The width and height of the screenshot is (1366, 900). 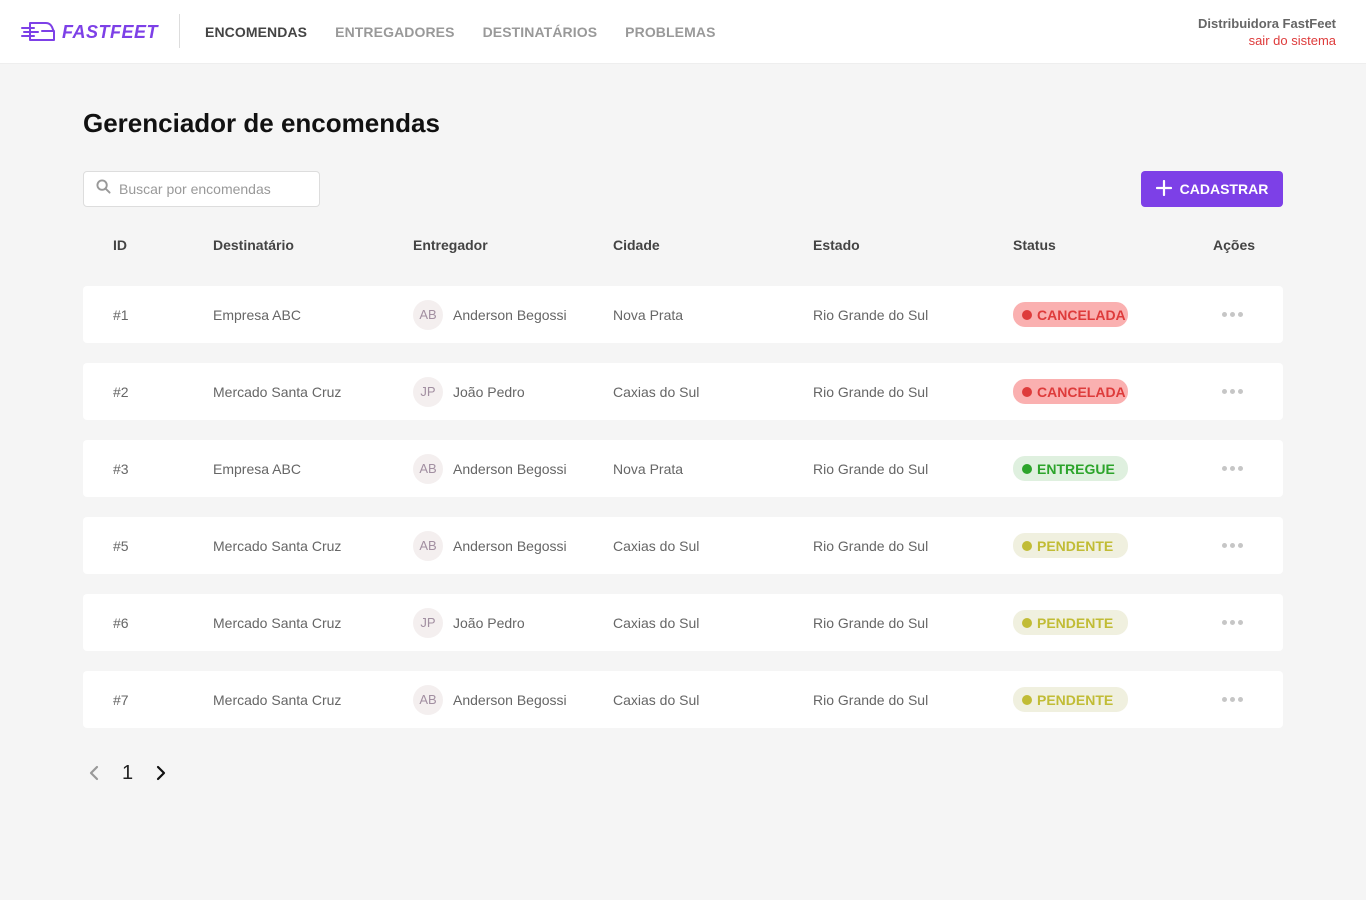 I want to click on search-input, so click(x=214, y=189).